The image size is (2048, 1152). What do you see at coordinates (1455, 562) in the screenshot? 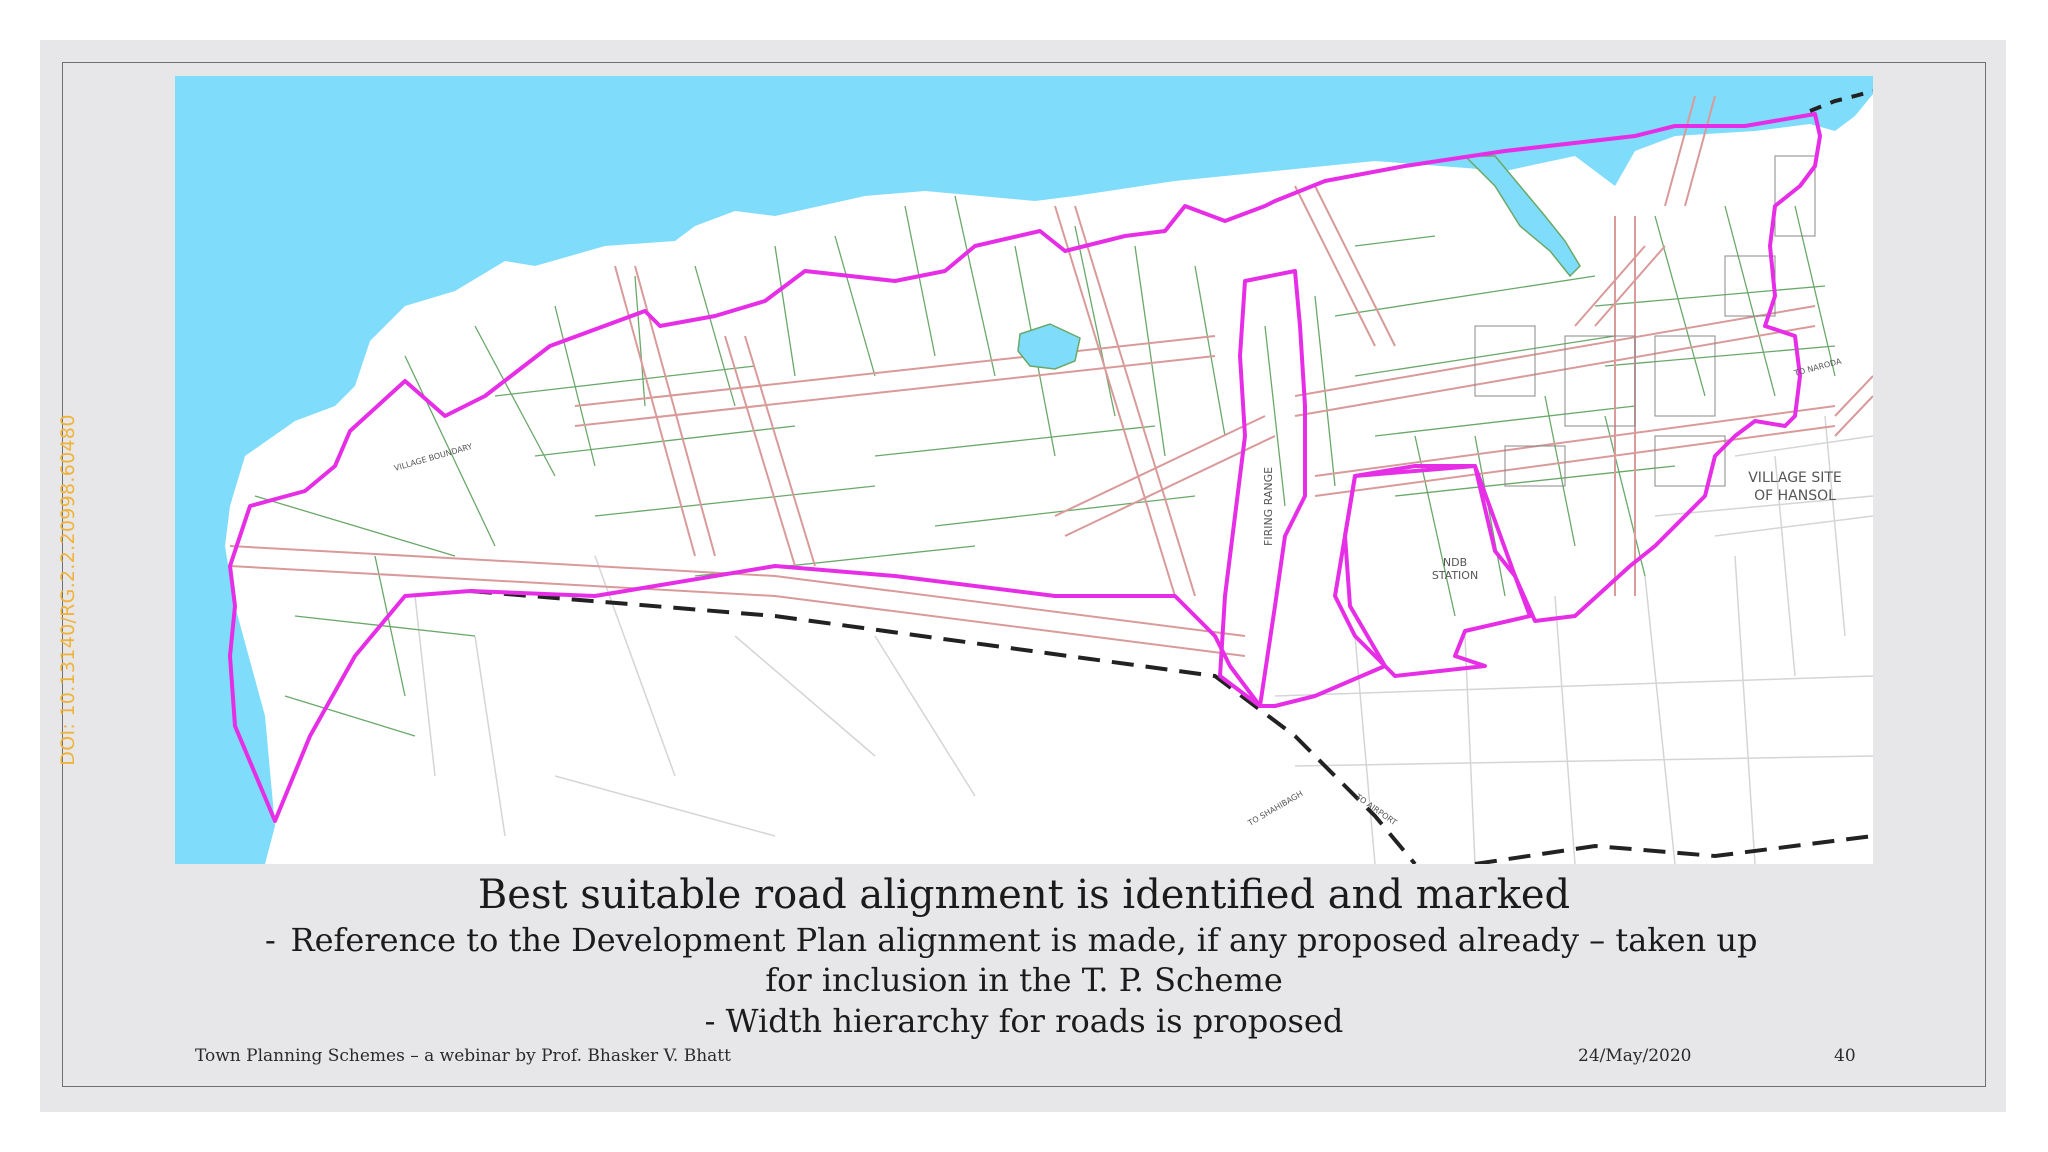
I see `ndb-label: NDB` at bounding box center [1455, 562].